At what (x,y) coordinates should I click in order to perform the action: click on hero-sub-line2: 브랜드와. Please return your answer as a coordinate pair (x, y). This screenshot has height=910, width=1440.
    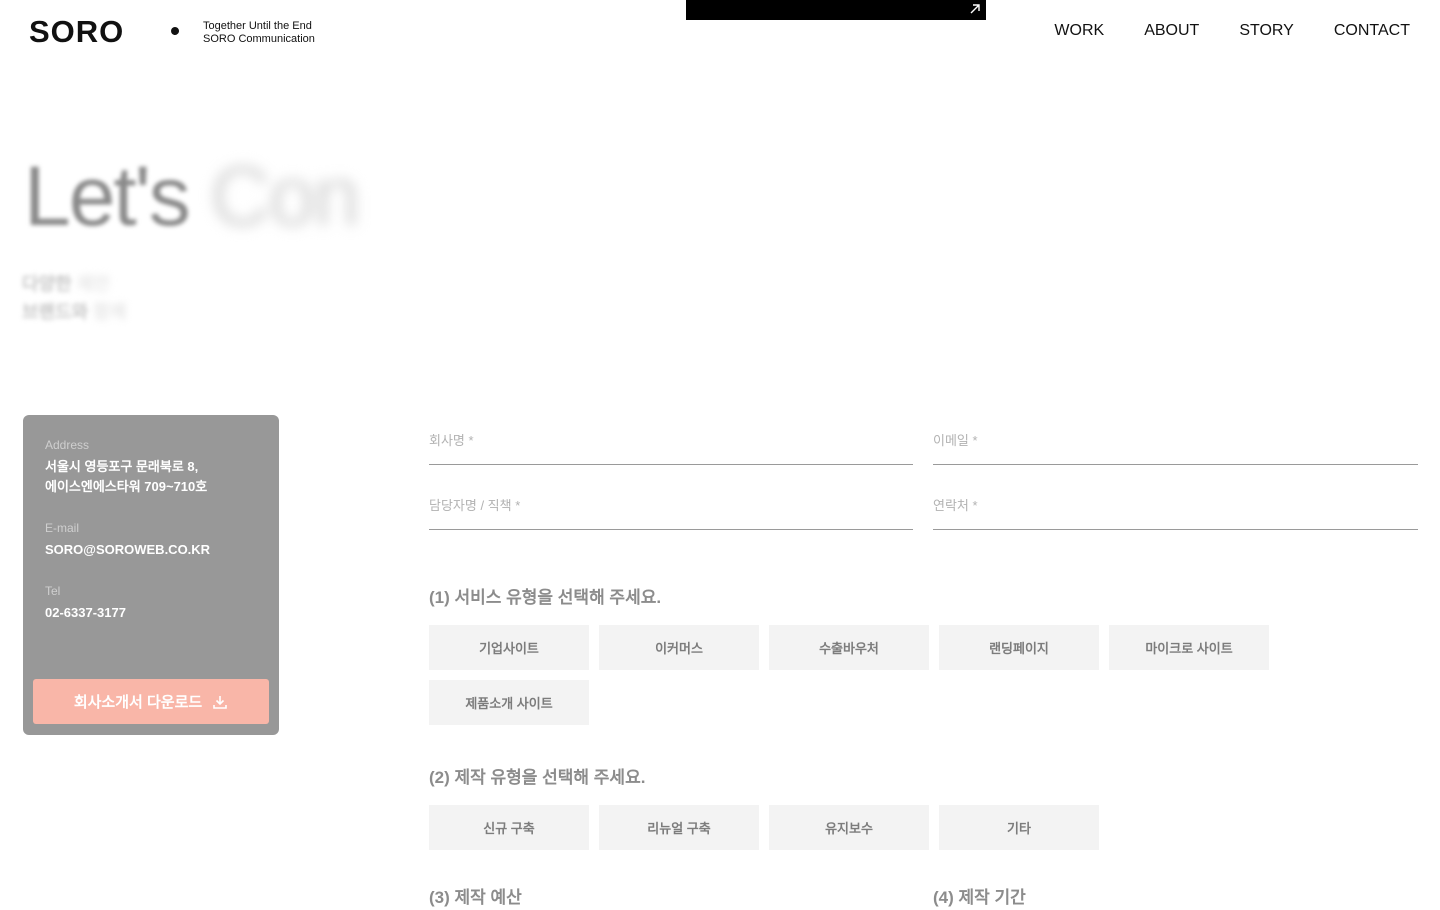
    Looking at the image, I should click on (58, 312).